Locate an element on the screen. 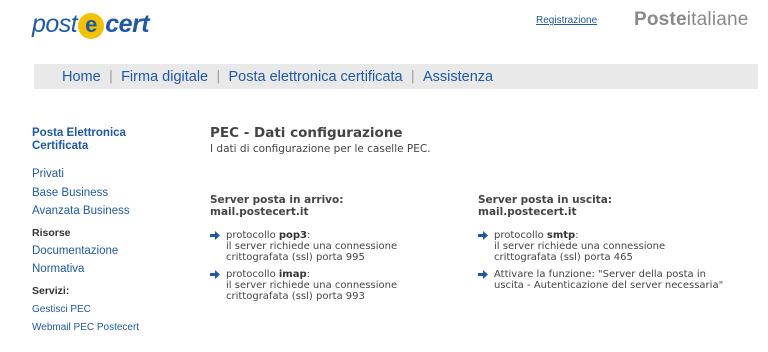 This screenshot has height=352, width=768. sidebar-title: Posta Elettronica Certificata is located at coordinates (107, 140).